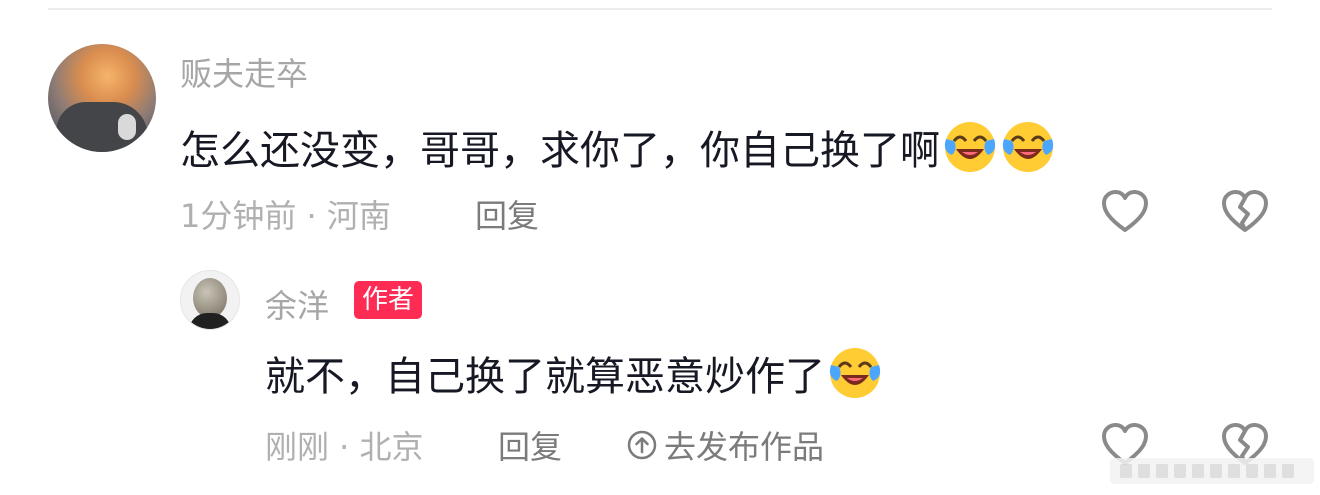 This screenshot has height=495, width=1320. What do you see at coordinates (744, 447) in the screenshot?
I see `publish-work-label: 去发布作品` at bounding box center [744, 447].